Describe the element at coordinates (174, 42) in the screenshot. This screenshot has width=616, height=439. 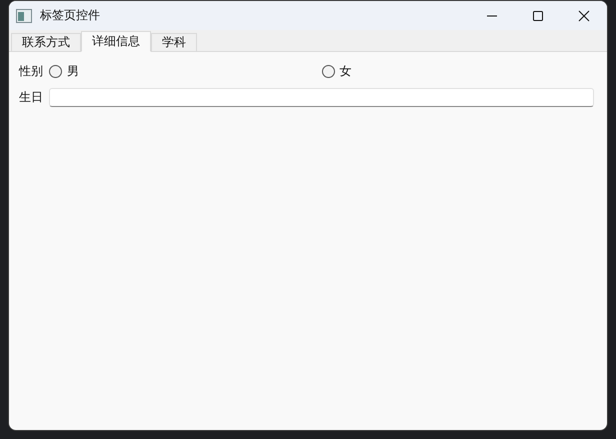
I see `tab: 学科` at that location.